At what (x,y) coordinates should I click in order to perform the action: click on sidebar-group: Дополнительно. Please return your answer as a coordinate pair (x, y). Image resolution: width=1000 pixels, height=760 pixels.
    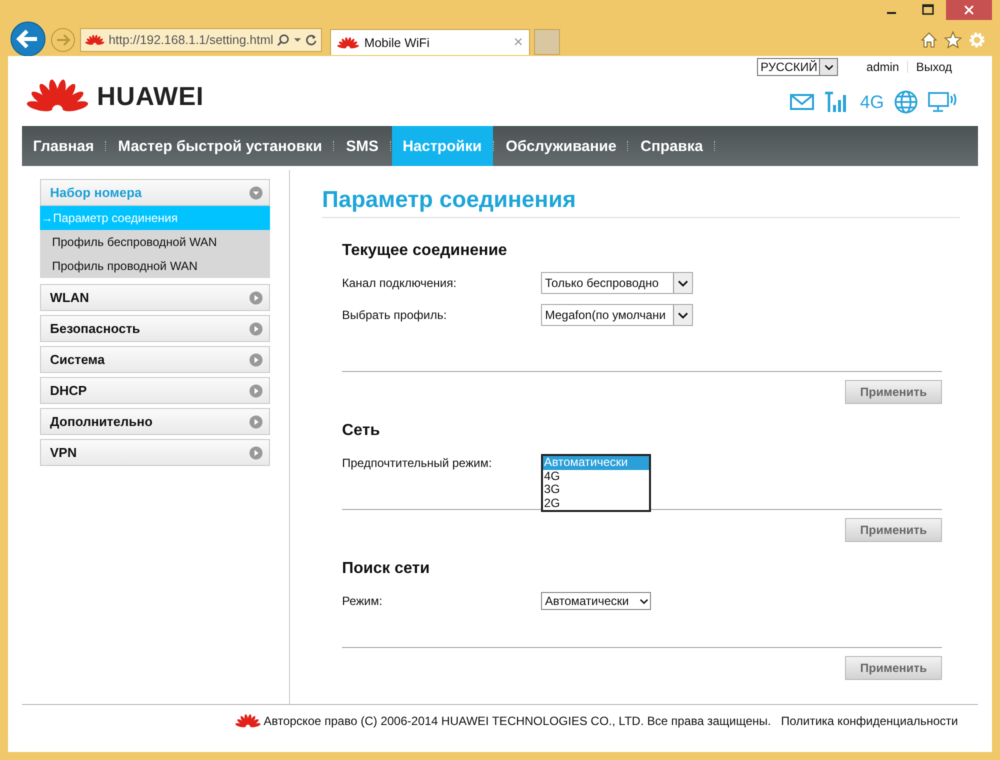
    Looking at the image, I should click on (155, 421).